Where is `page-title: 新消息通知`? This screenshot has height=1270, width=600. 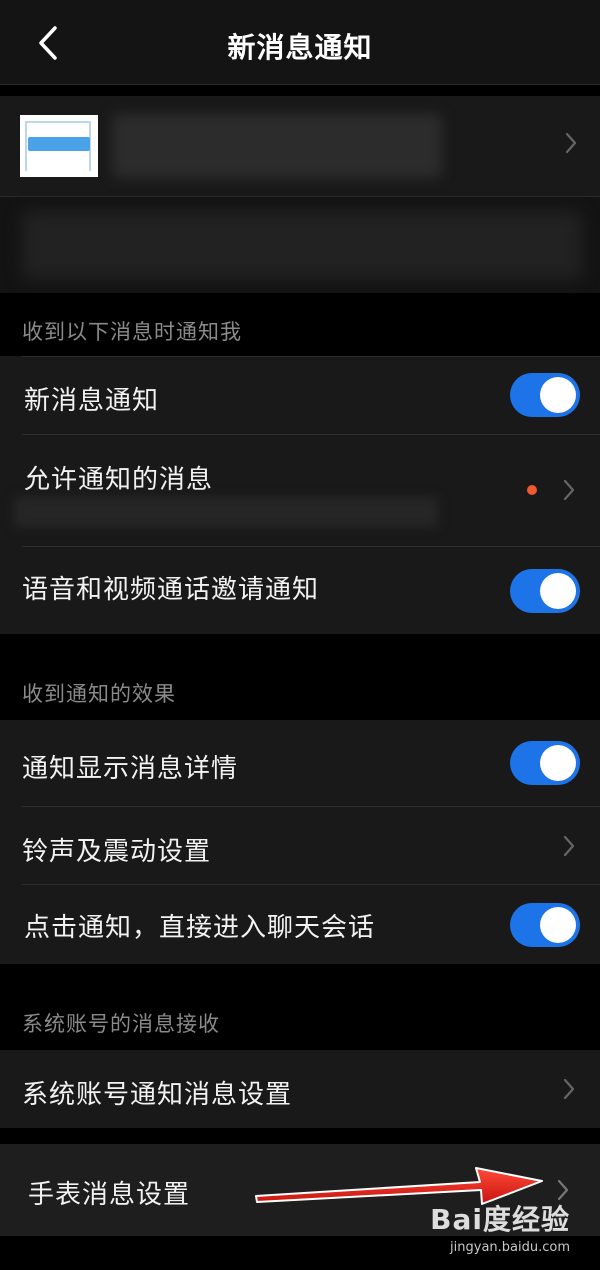
page-title: 新消息通知 is located at coordinates (300, 47).